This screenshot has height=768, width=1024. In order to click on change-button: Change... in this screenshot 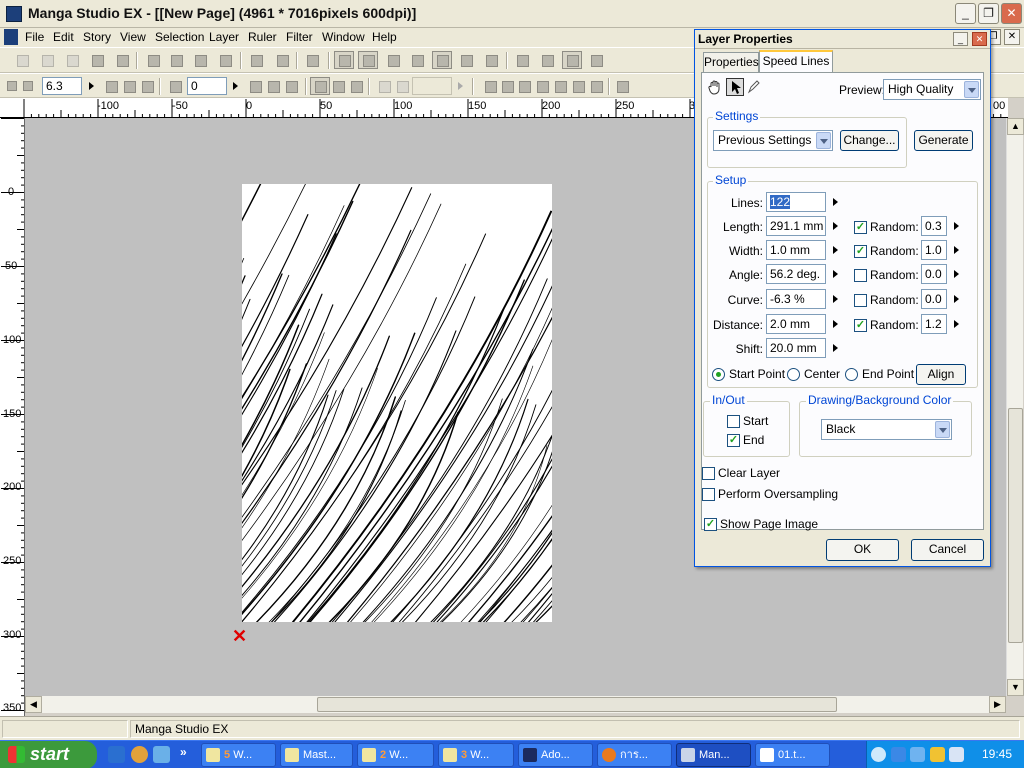, I will do `click(869, 140)`.